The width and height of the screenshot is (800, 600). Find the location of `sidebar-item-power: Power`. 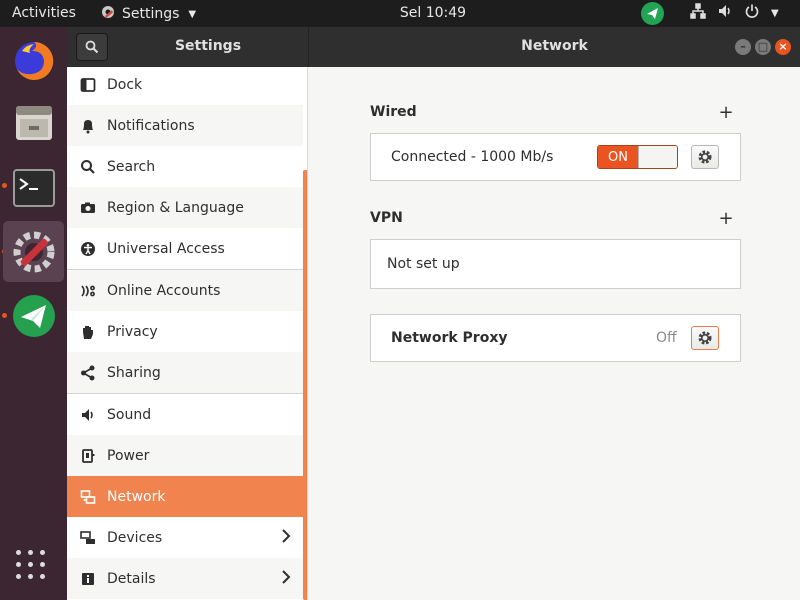

sidebar-item-power: Power is located at coordinates (185, 455).